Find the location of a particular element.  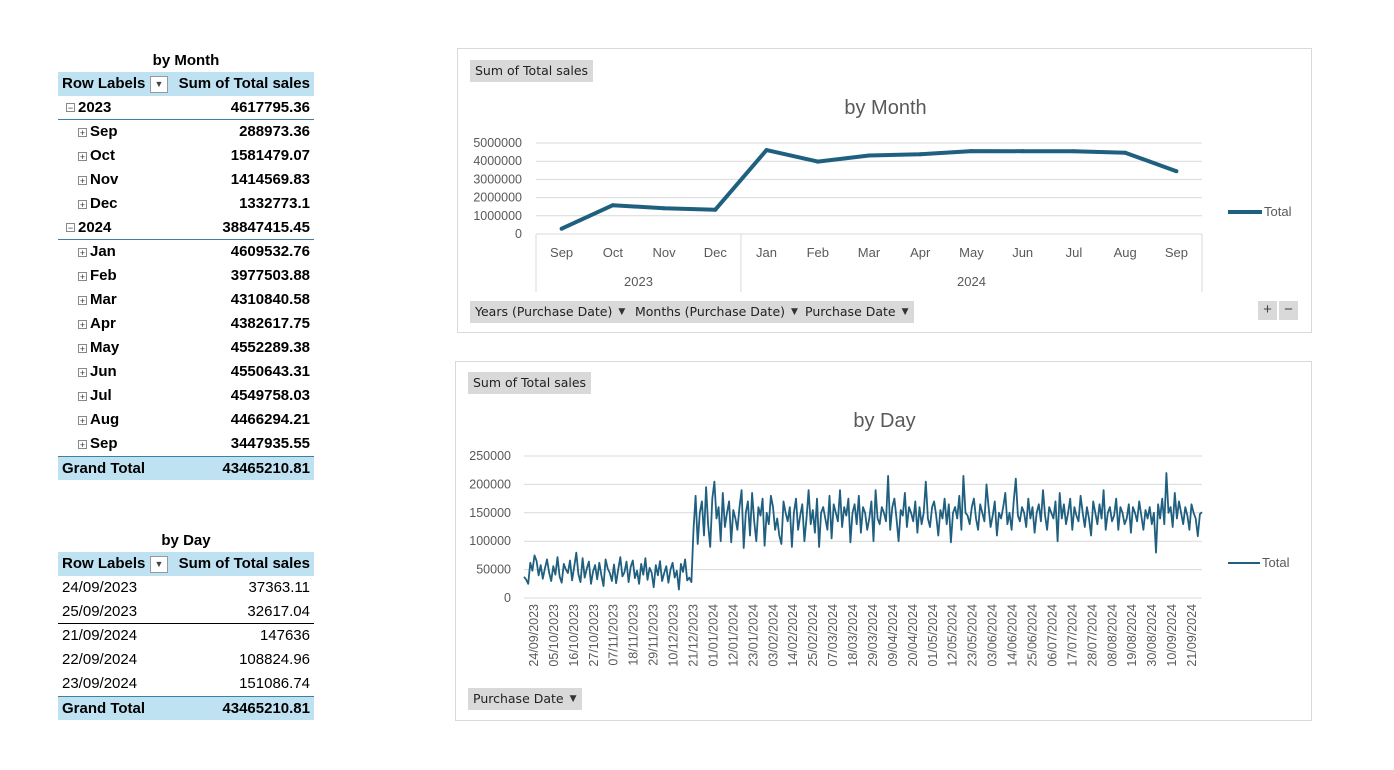

data-point is located at coordinates (561, 228).